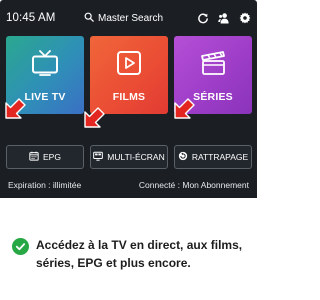  What do you see at coordinates (20, 246) in the screenshot?
I see `check-icon` at bounding box center [20, 246].